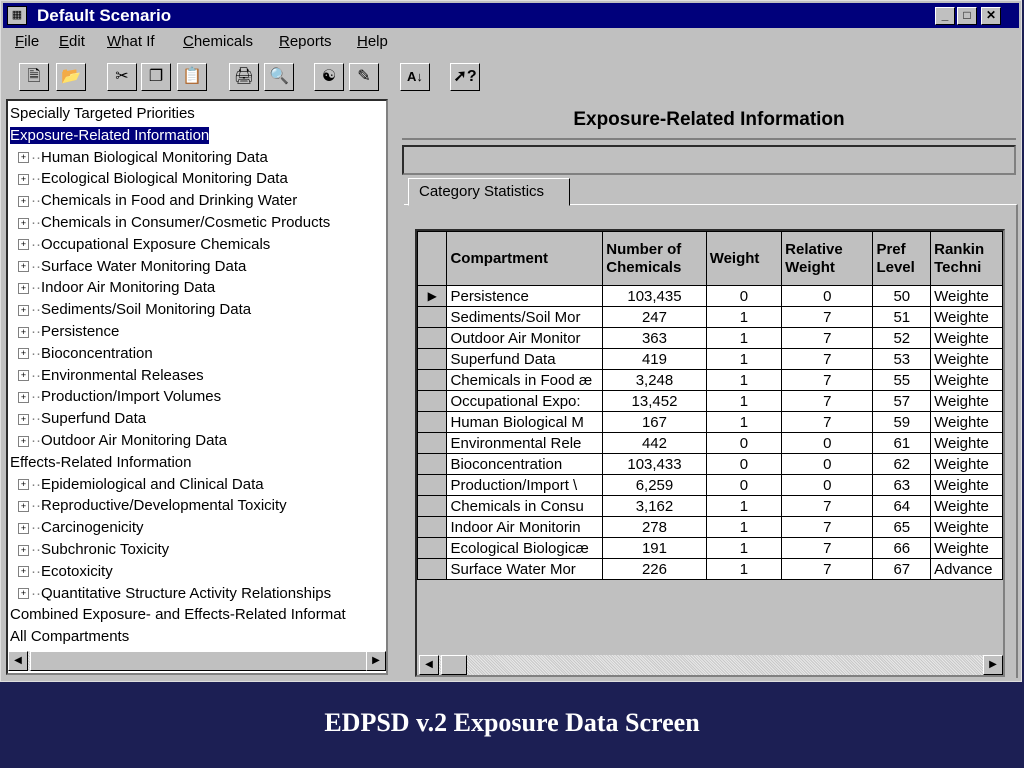  I want to click on table-cell: Sediments/Soil Mor, so click(525, 317).